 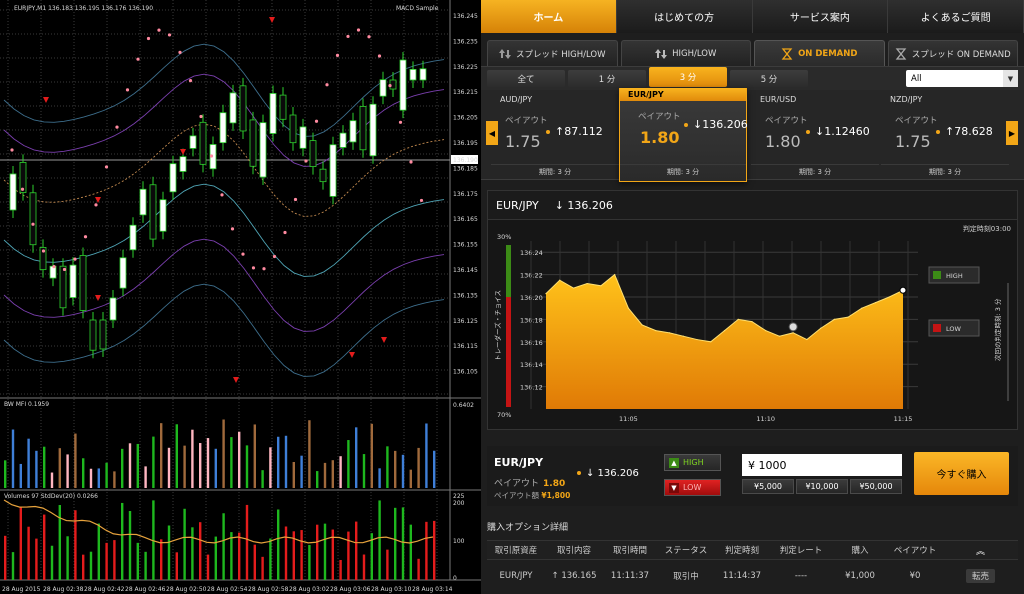 I want to click on time-axis-label: 28 Aug 02:46, so click(x=145, y=589).